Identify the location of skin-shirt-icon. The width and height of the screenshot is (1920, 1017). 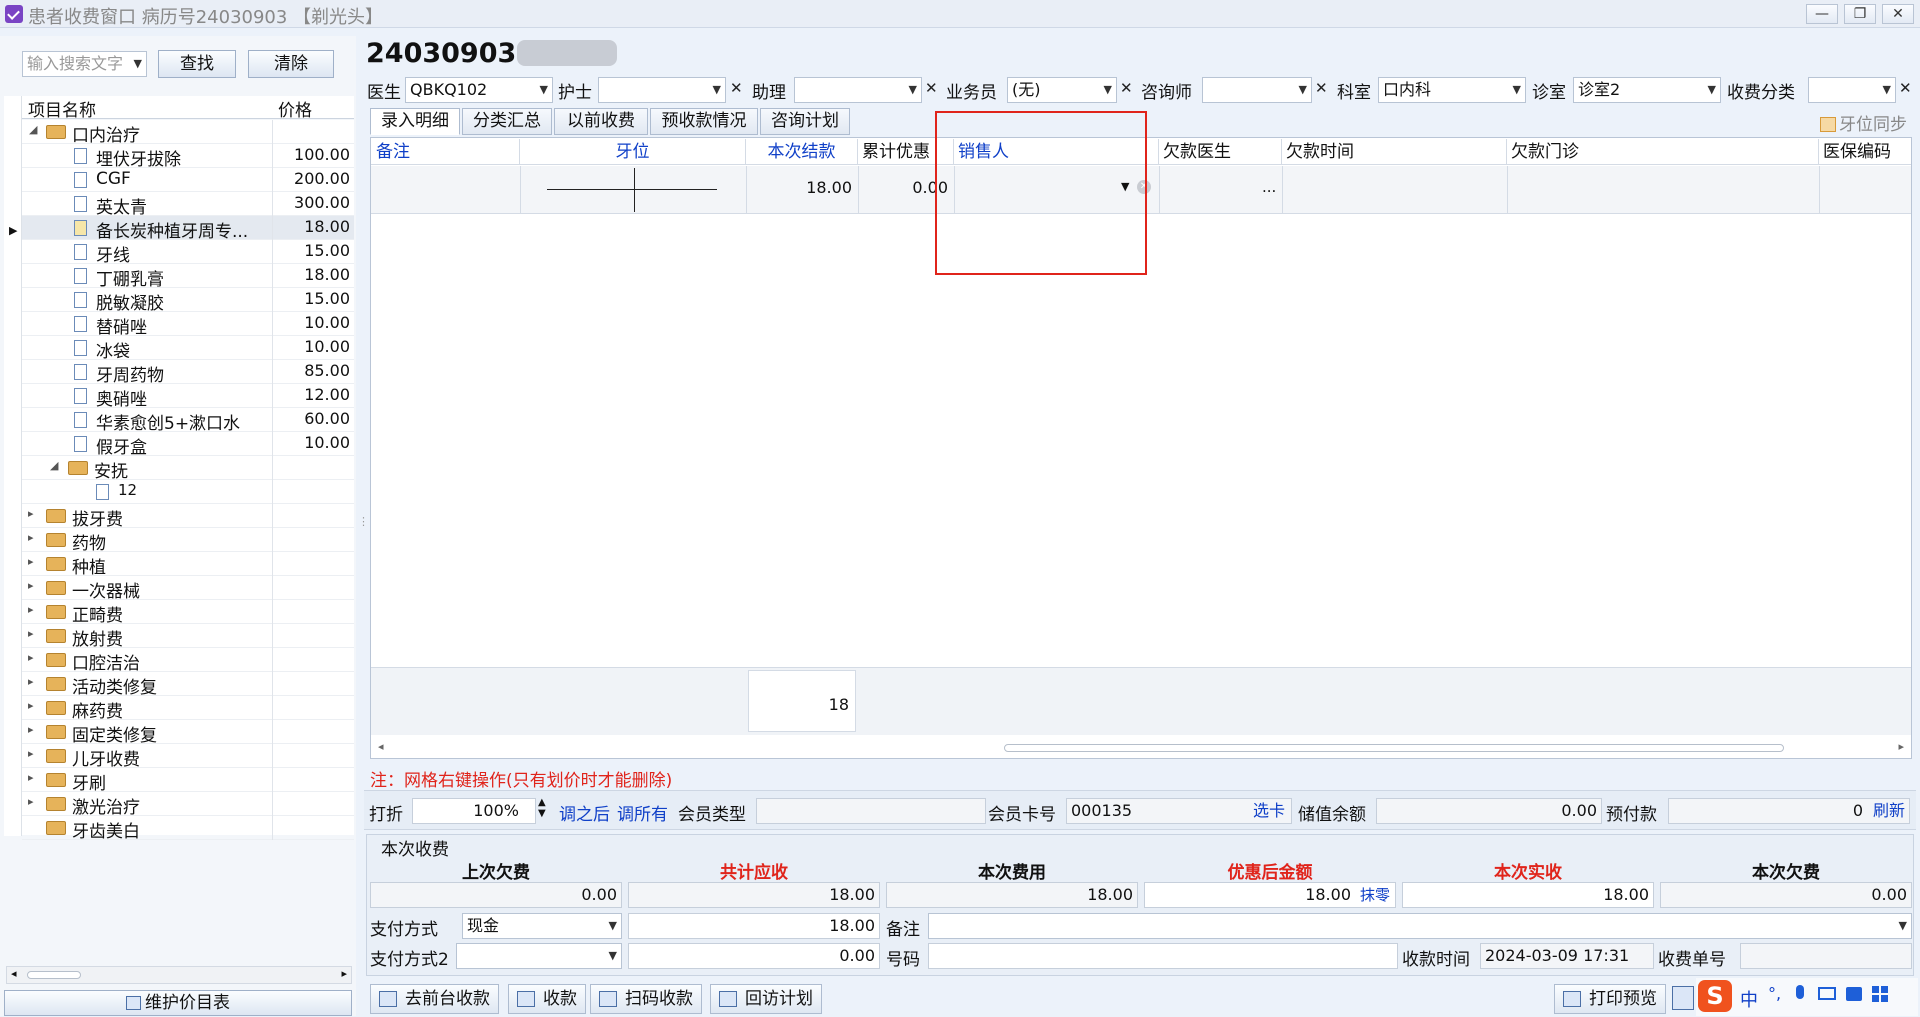
(1854, 994).